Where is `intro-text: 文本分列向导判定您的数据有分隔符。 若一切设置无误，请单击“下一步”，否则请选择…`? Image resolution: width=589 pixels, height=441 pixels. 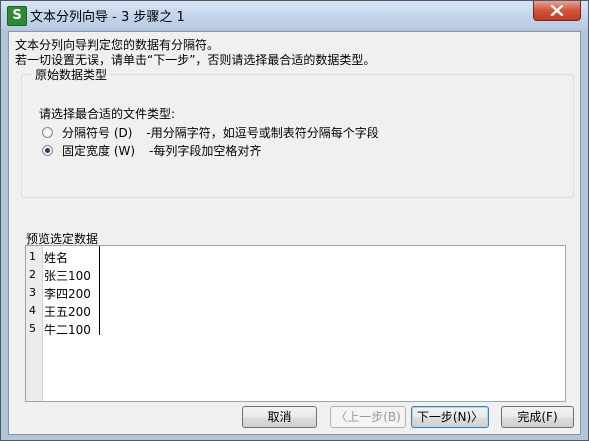 intro-text: 文本分列向导判定您的数据有分隔符。 若一切设置无误，请单击“下一步”，否则请选择… is located at coordinates (195, 53).